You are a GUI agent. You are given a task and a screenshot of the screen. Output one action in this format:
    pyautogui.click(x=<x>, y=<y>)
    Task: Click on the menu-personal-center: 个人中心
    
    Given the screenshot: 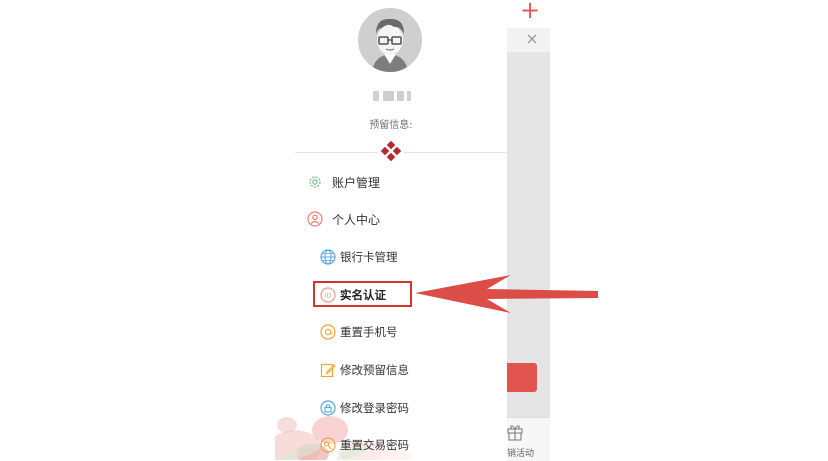 What is the action you would take?
    pyautogui.click(x=343, y=219)
    